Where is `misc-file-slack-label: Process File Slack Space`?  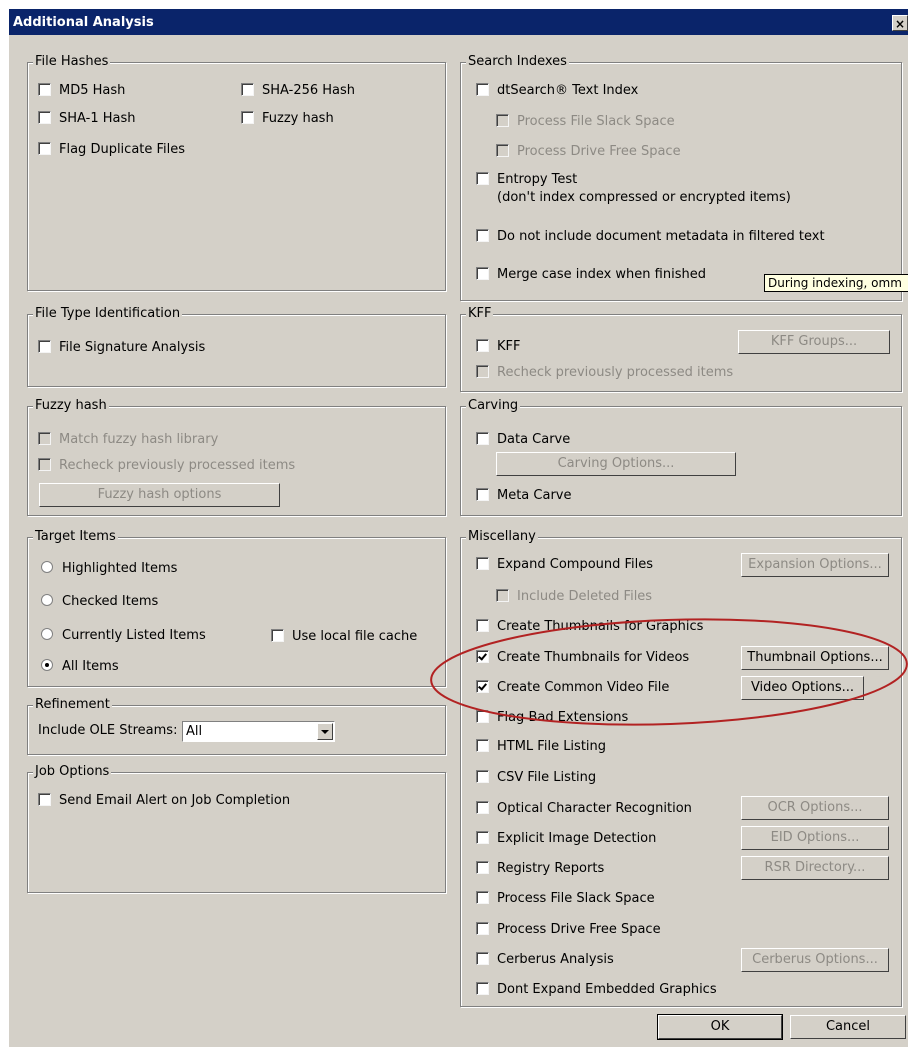 misc-file-slack-label: Process File Slack Space is located at coordinates (576, 898).